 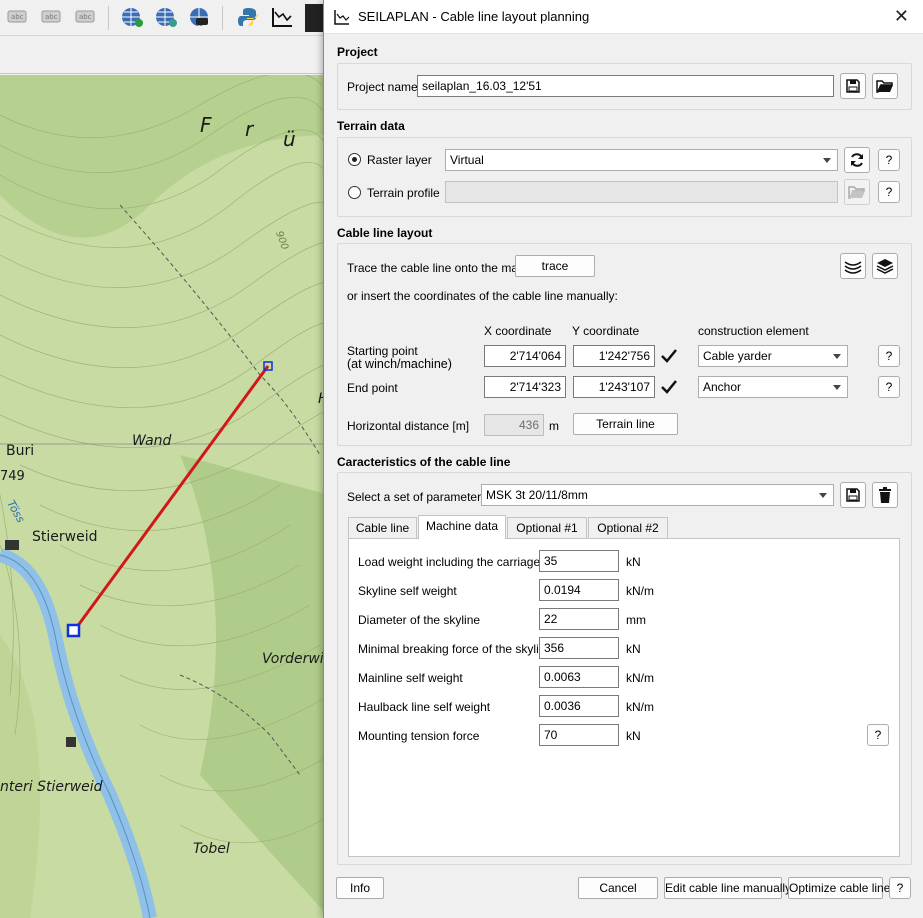 What do you see at coordinates (424, 462) in the screenshot?
I see `section-characteristics-title: Caracteristics of the cable line` at bounding box center [424, 462].